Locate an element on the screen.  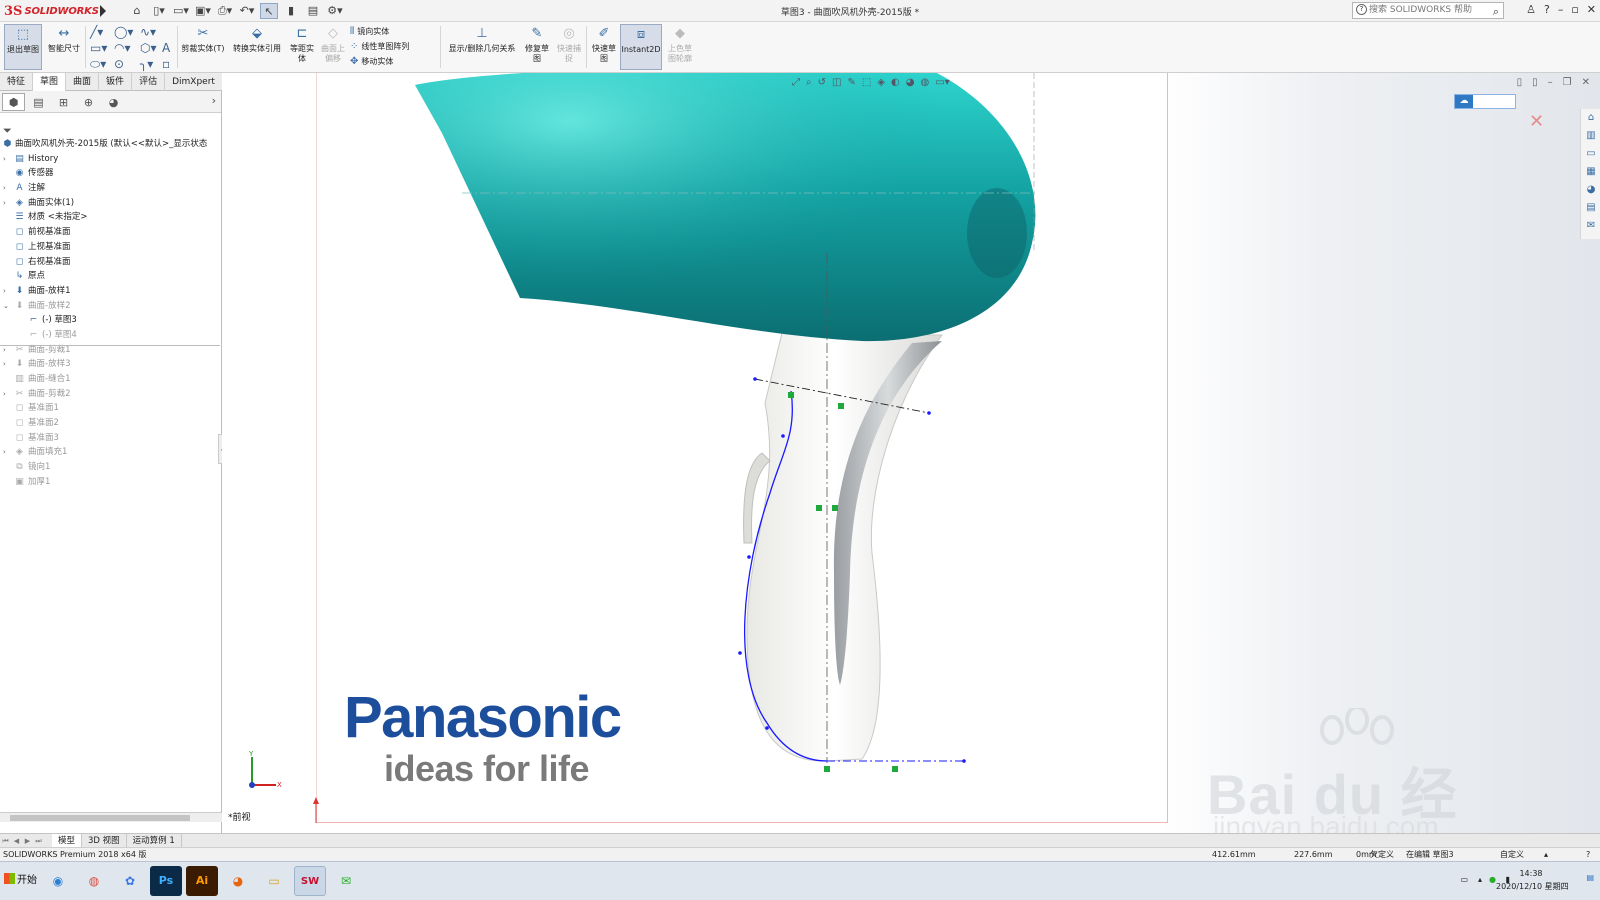
tangent-relation-icon is located at coordinates (827, 769).